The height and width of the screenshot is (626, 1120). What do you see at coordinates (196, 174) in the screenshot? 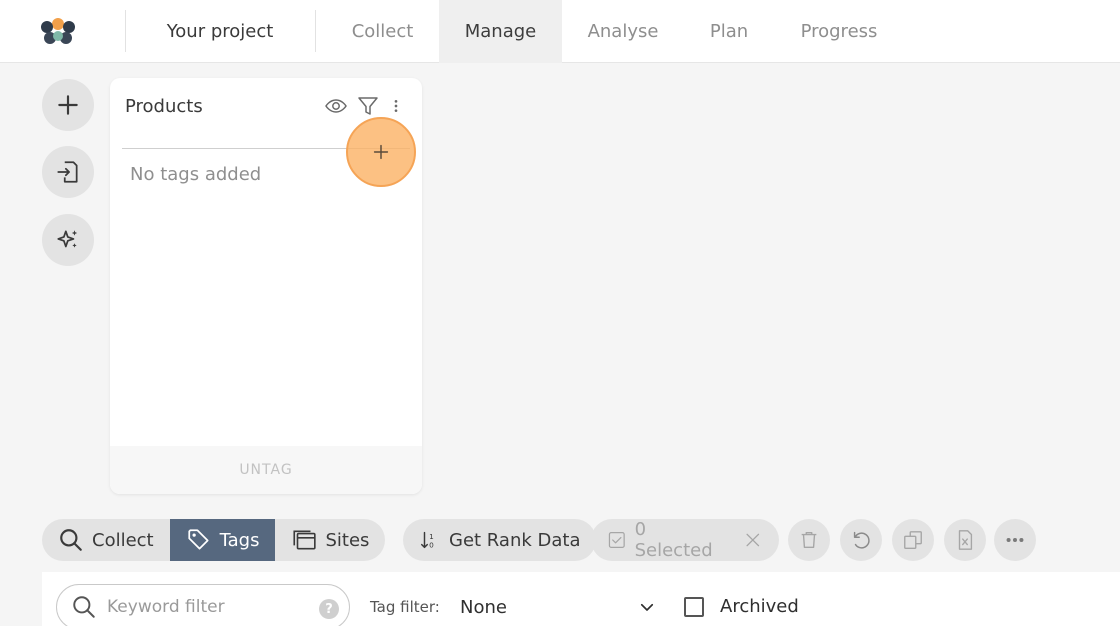
I see `empty-tags-message: No tags added` at bounding box center [196, 174].